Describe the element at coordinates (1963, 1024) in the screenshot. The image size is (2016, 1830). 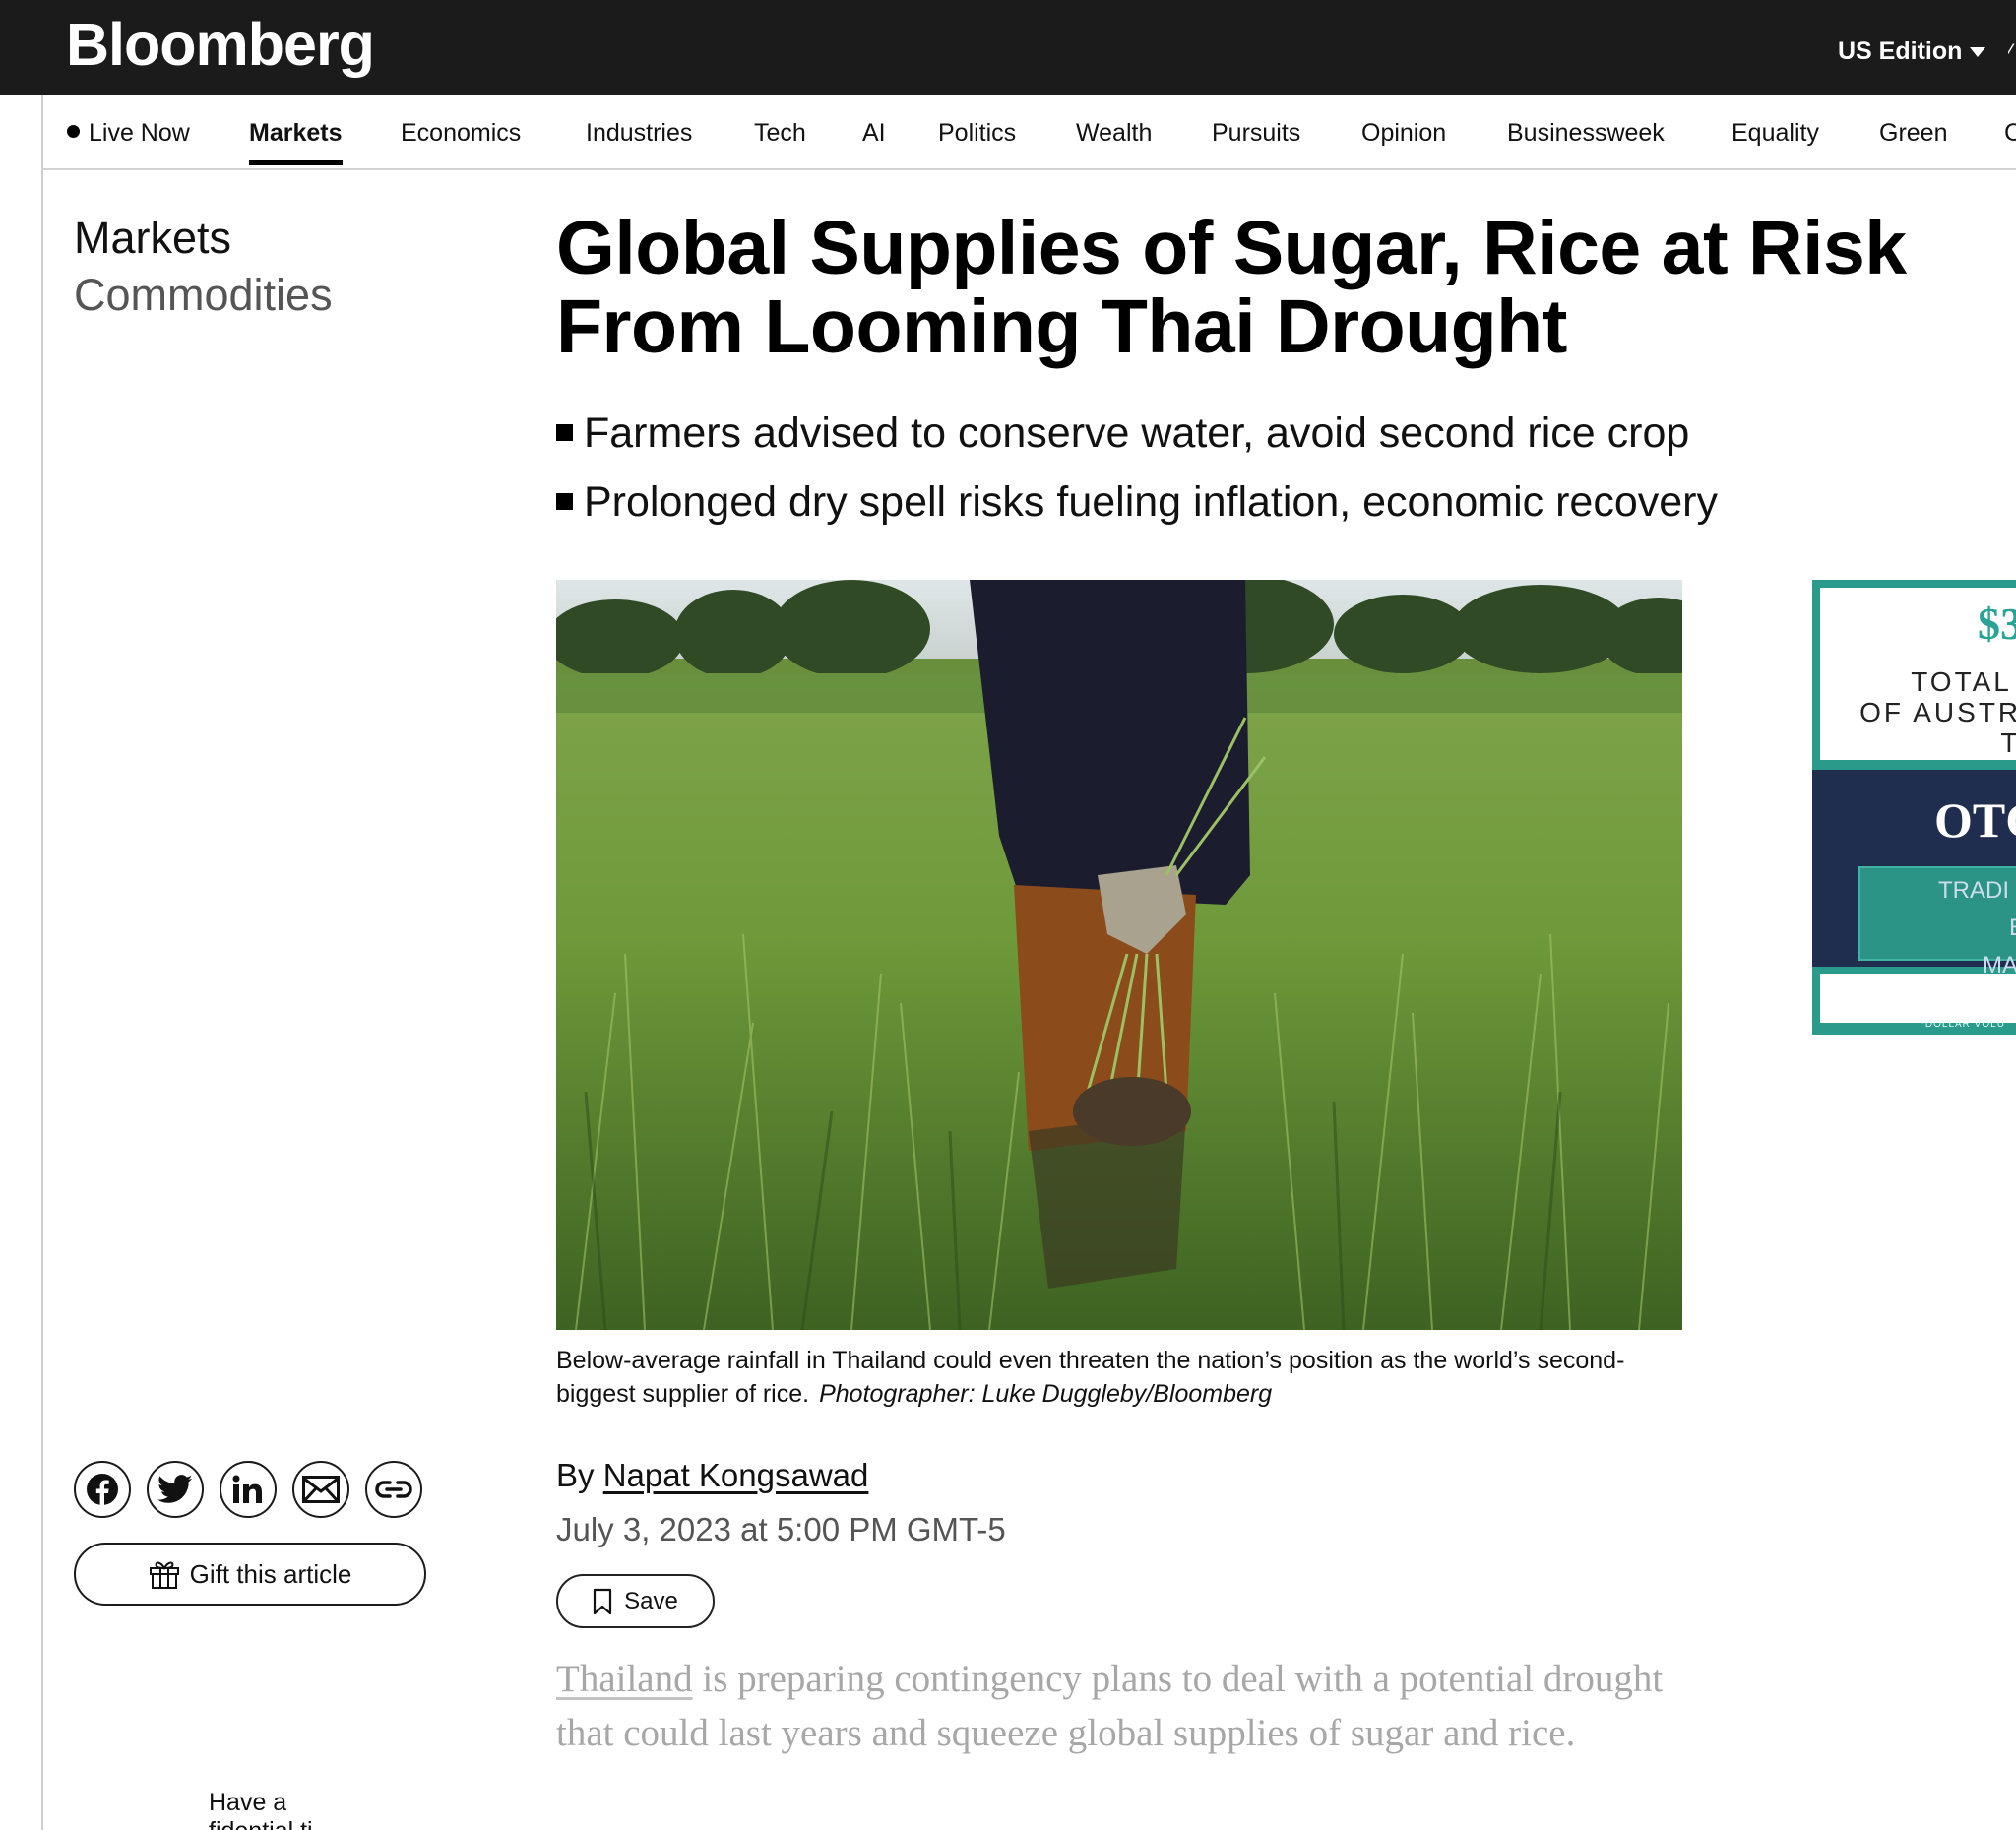
I see `ad-footnote: *DOLLAR VOLU` at that location.